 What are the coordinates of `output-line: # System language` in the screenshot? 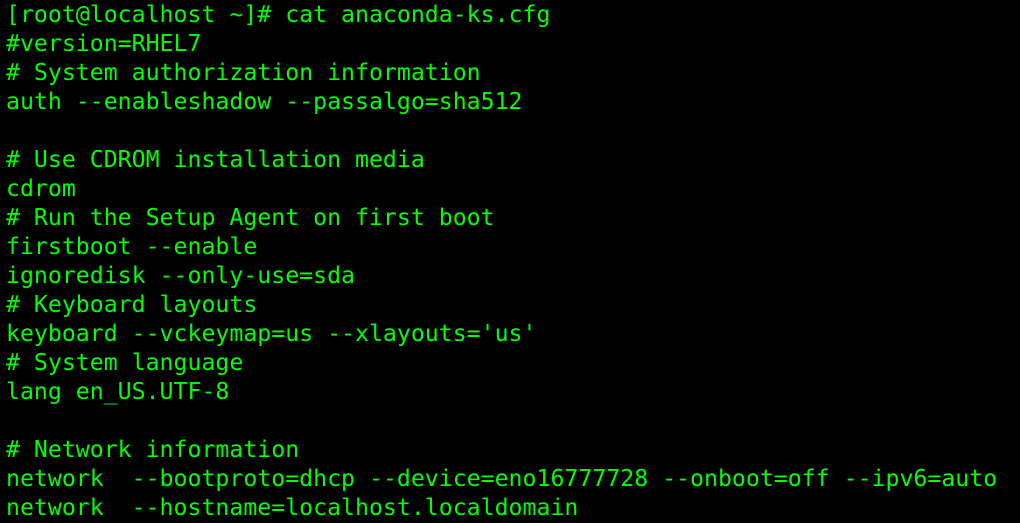 It's located at (125, 362).